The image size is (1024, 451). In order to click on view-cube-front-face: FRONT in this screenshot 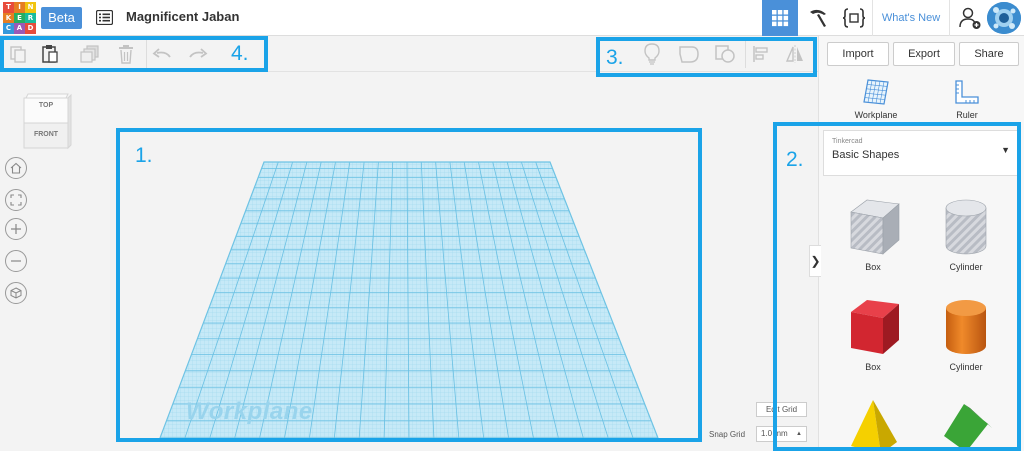, I will do `click(46, 134)`.